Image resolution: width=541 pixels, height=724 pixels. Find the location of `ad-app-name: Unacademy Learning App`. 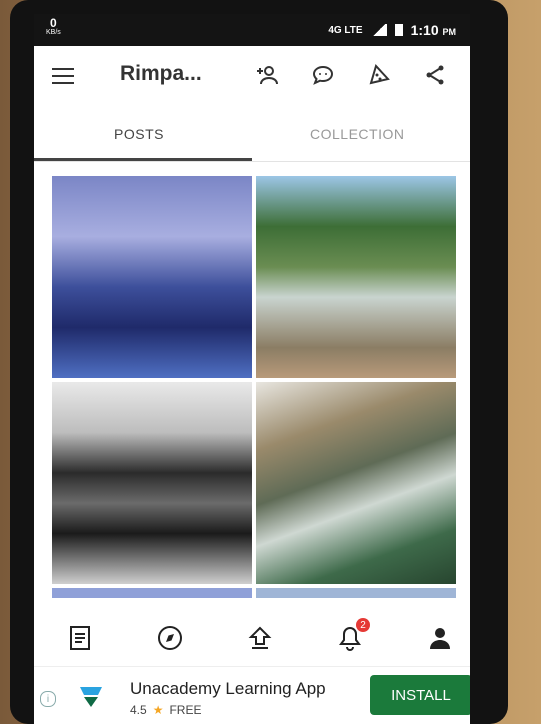

ad-app-name: Unacademy Learning App is located at coordinates (228, 689).